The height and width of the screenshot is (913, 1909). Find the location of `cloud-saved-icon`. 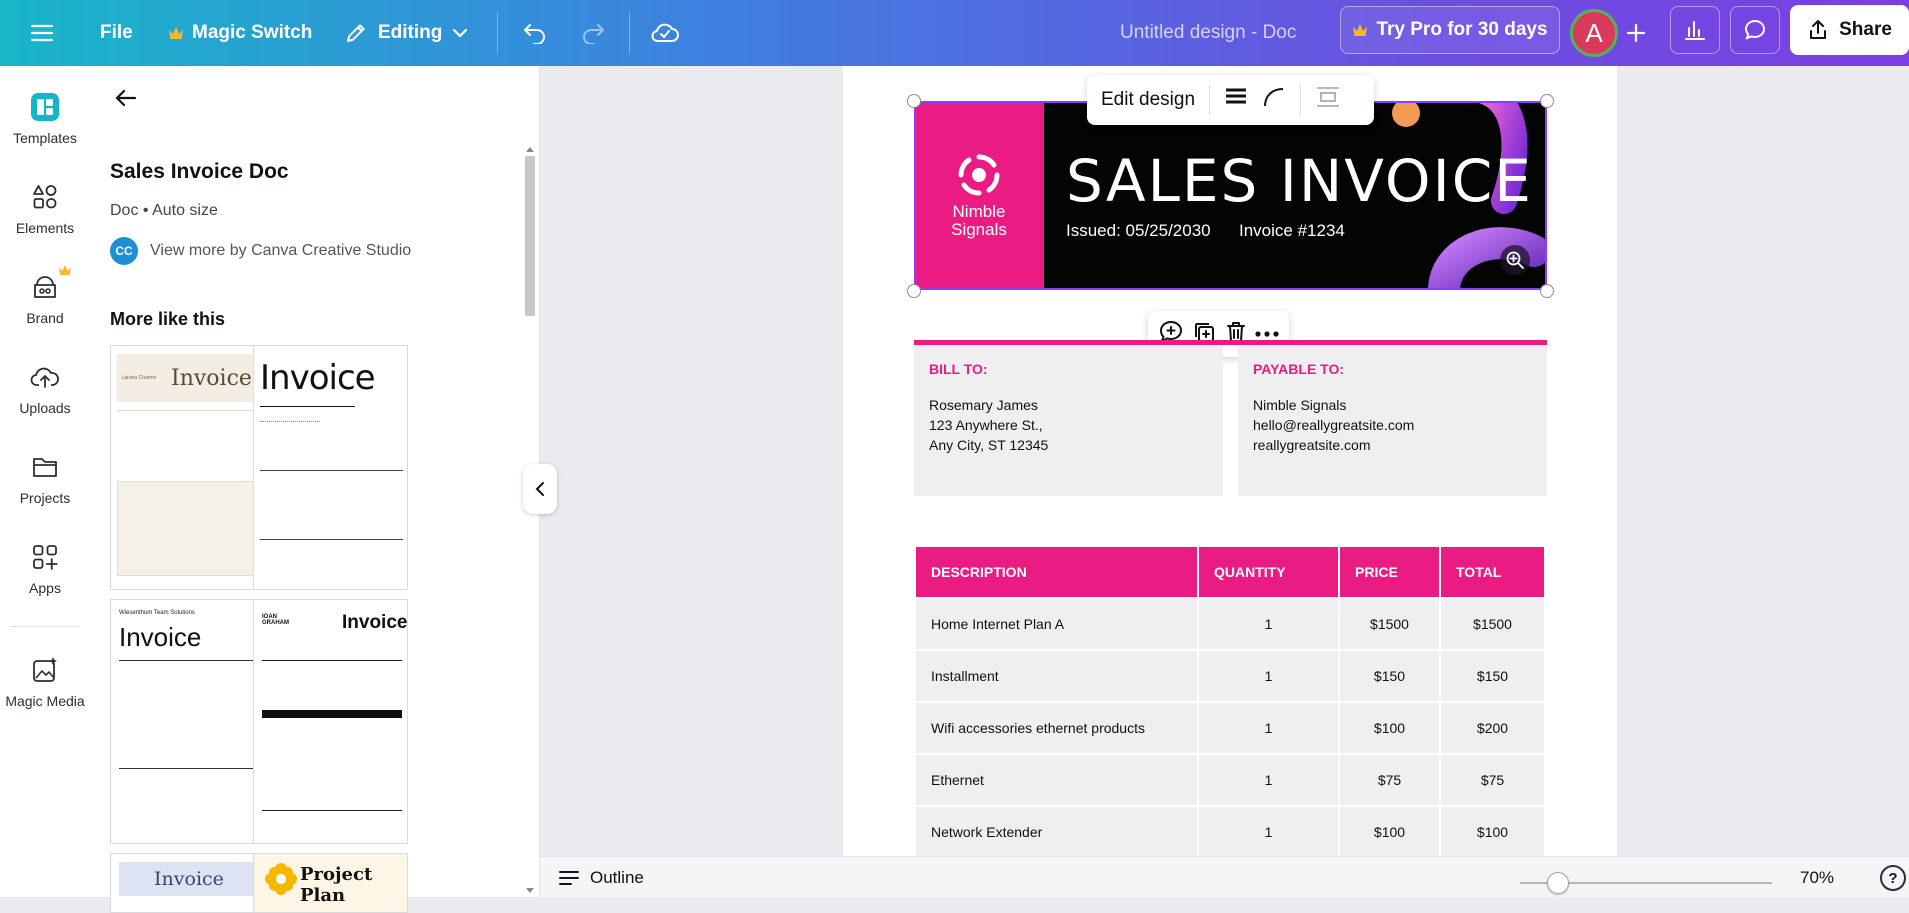

cloud-saved-icon is located at coordinates (665, 33).